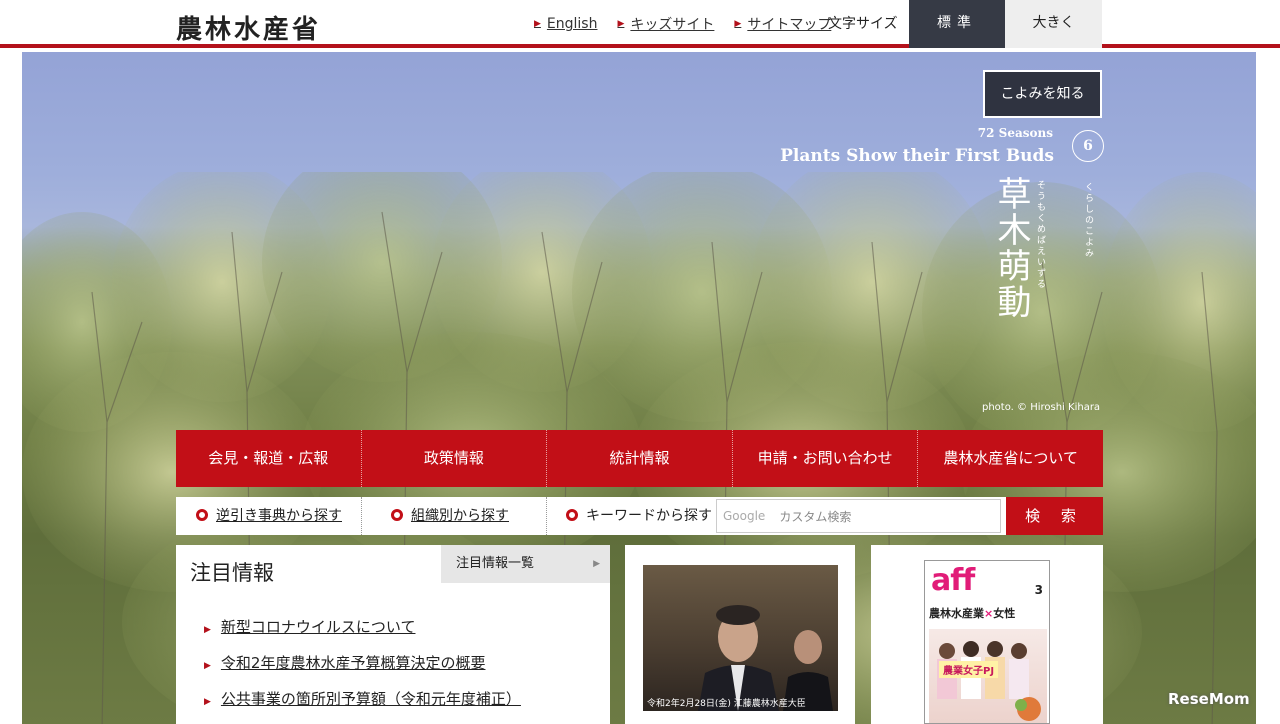 This screenshot has height=724, width=1280. I want to click on main-nav: 会見・報道・広報 政策情報 統計情報 申請・お問い合わせ 農林水産省について, so click(639, 458).